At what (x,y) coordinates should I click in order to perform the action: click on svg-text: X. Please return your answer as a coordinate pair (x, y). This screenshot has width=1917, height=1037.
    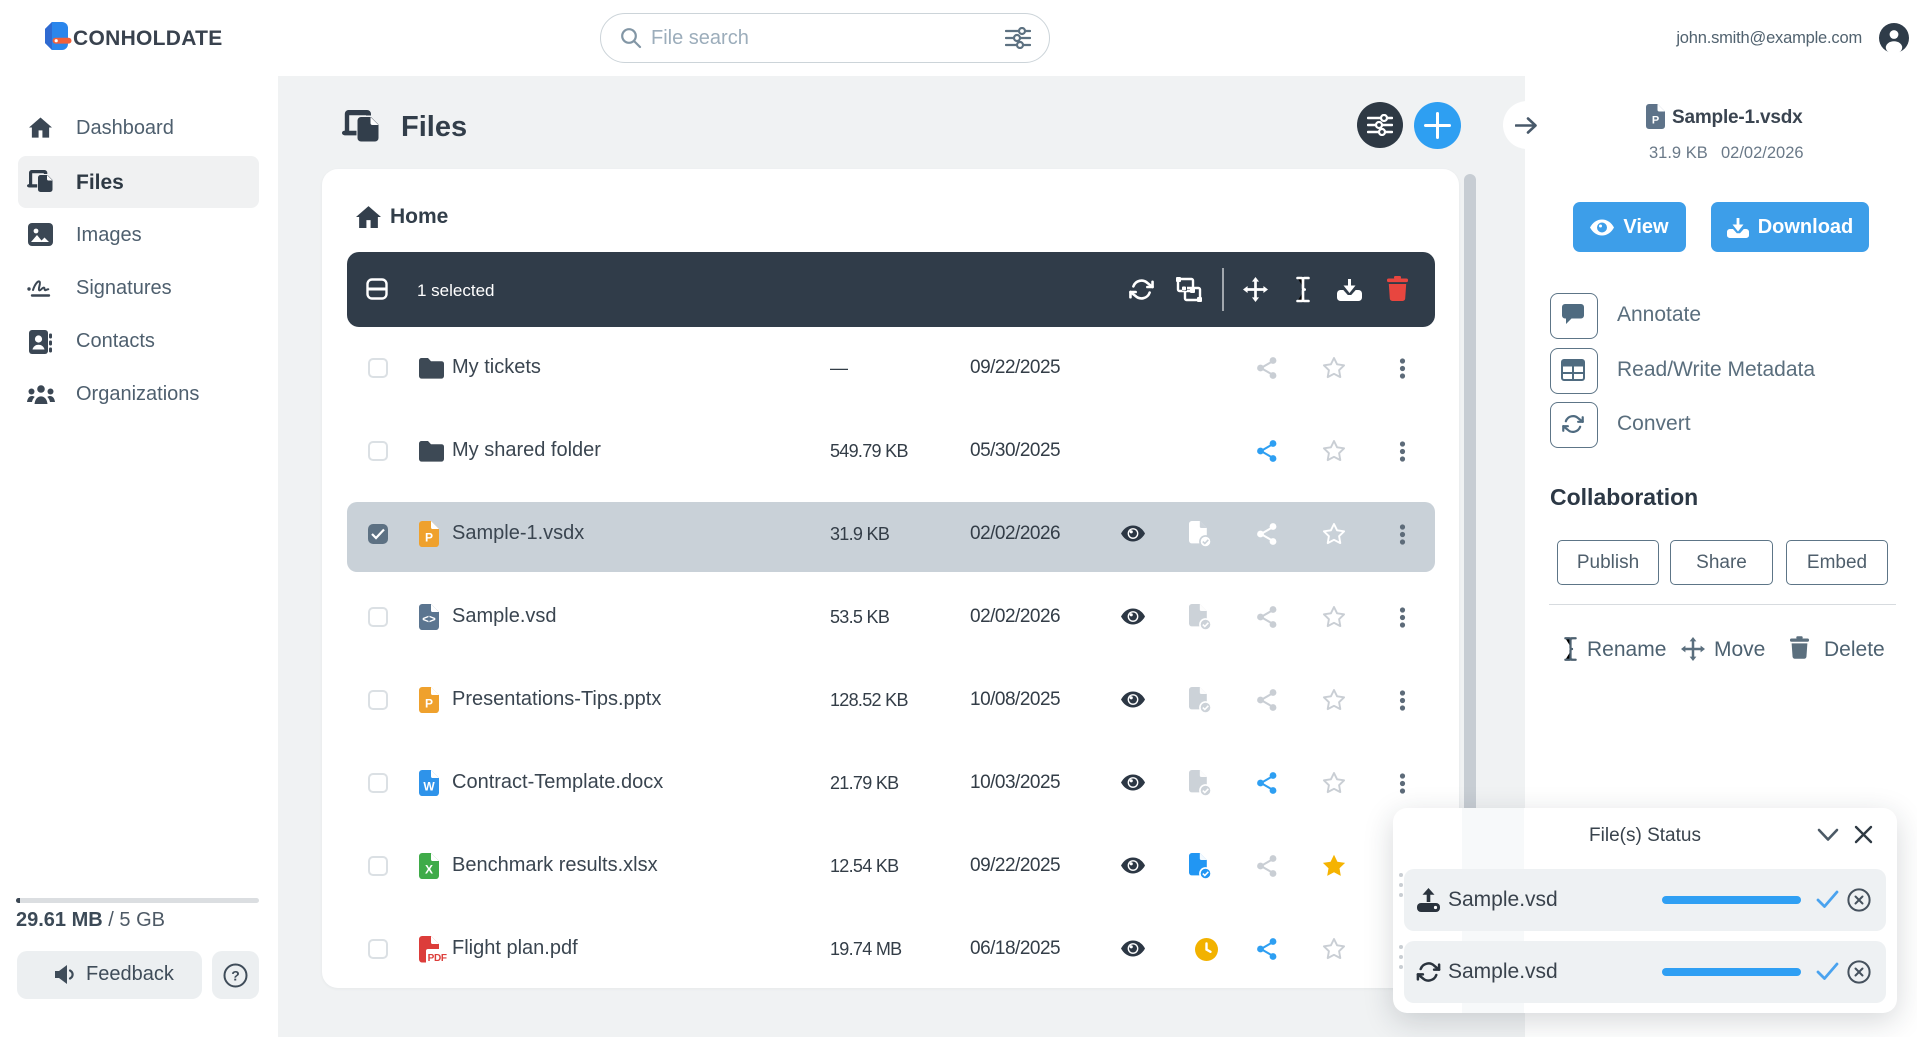
    Looking at the image, I should click on (429, 870).